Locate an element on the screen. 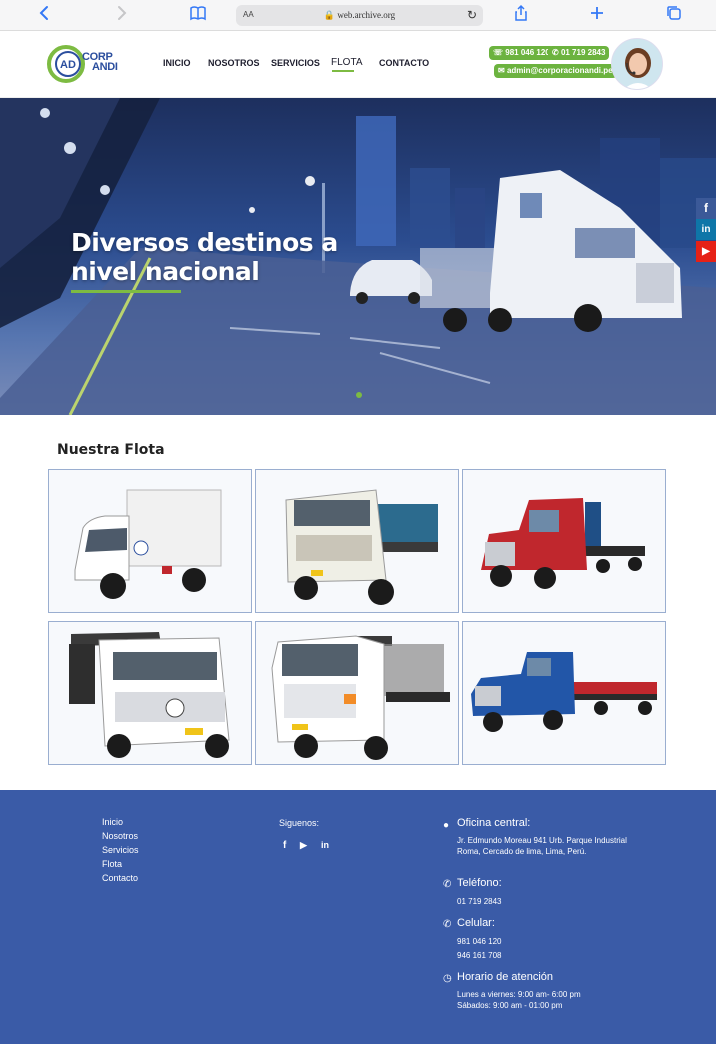  footer-link-inicio: Inicio is located at coordinates (112, 822).